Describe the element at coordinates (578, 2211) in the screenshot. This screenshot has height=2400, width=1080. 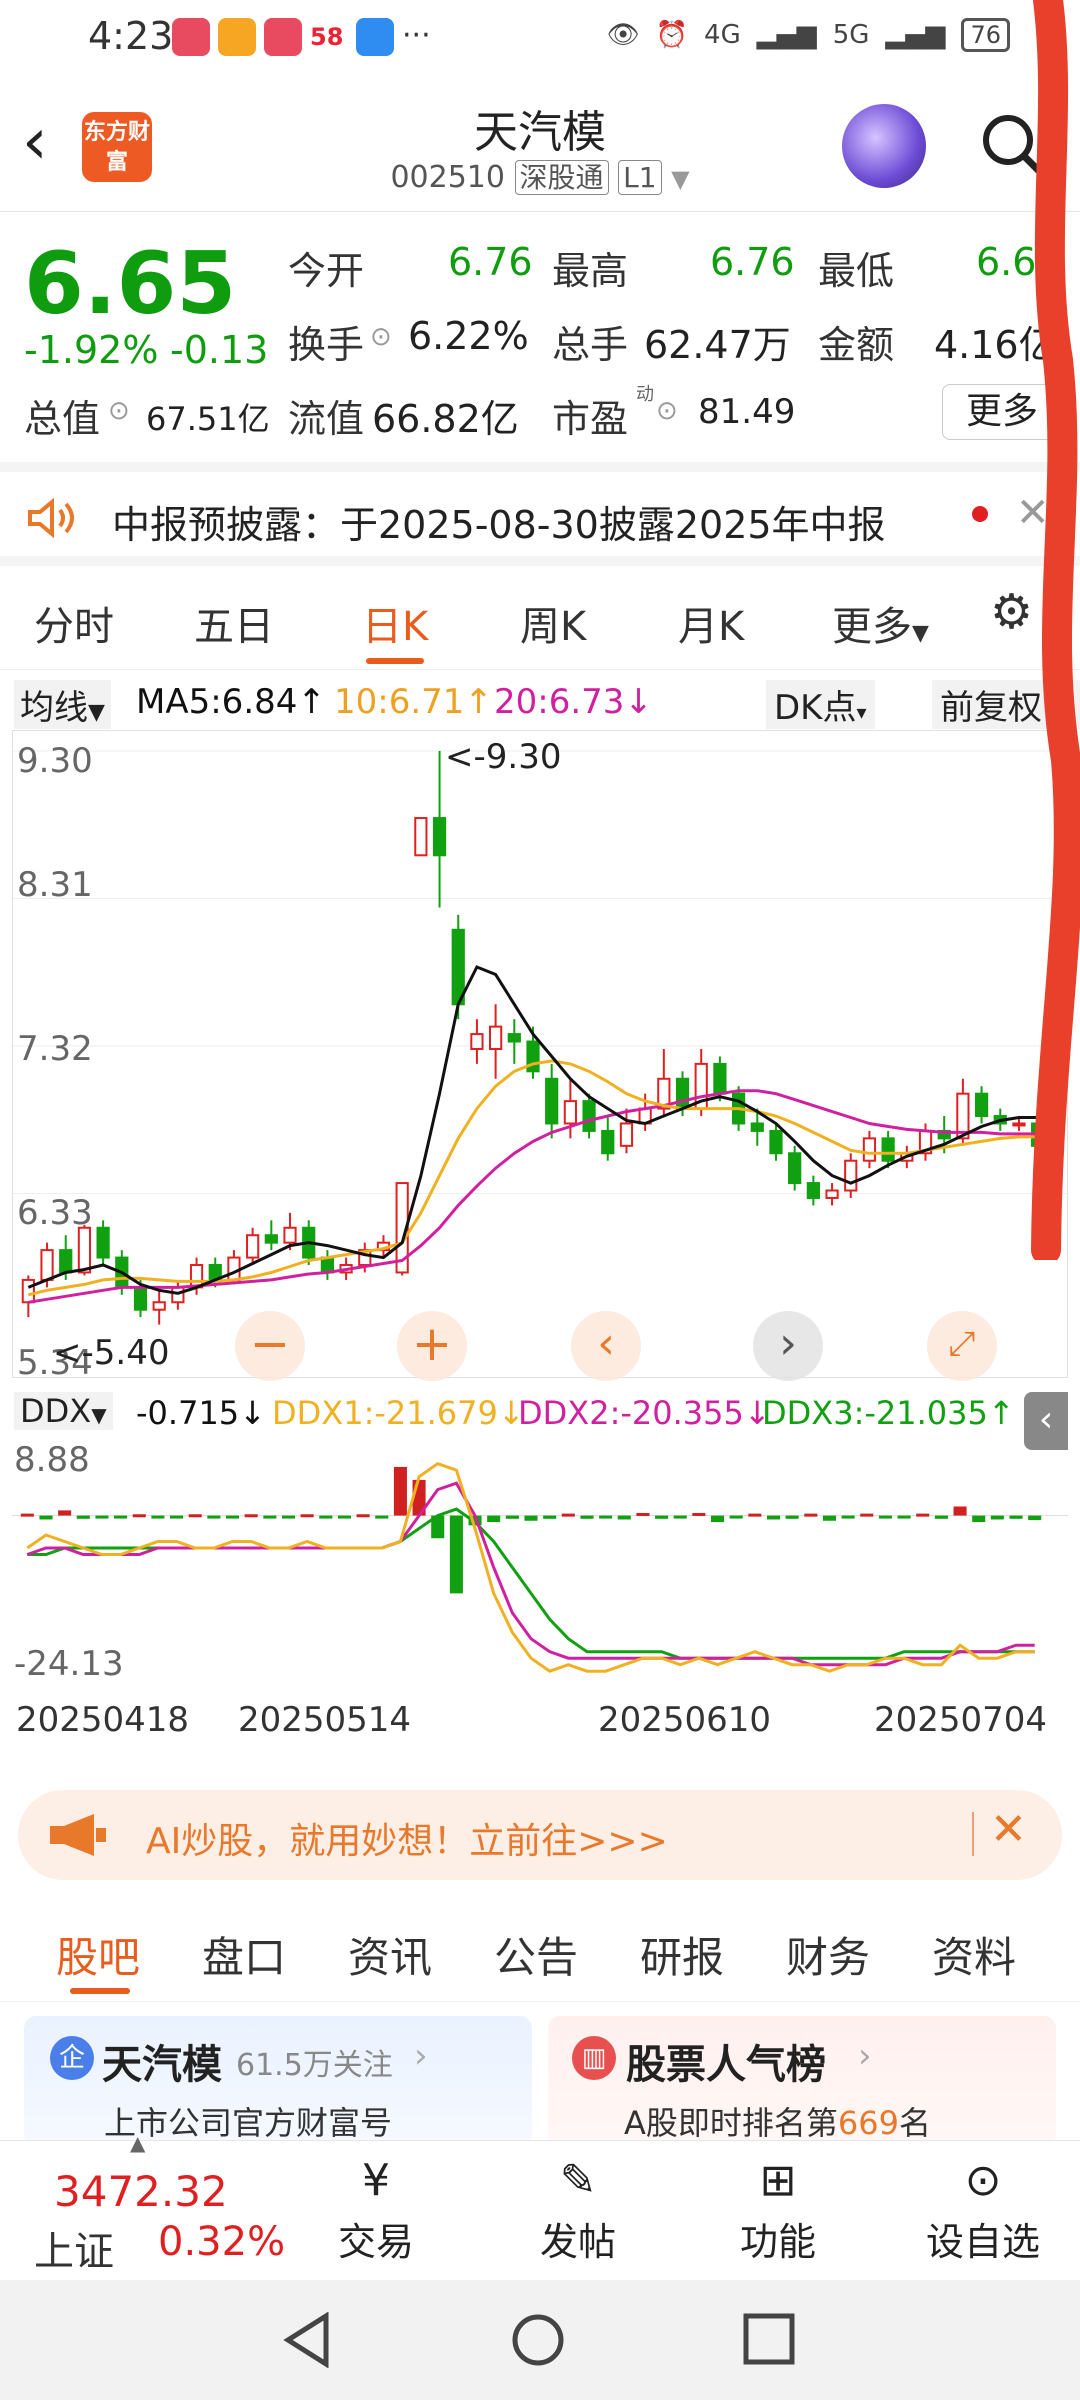
I see `post-button: ✎ 发帖` at that location.